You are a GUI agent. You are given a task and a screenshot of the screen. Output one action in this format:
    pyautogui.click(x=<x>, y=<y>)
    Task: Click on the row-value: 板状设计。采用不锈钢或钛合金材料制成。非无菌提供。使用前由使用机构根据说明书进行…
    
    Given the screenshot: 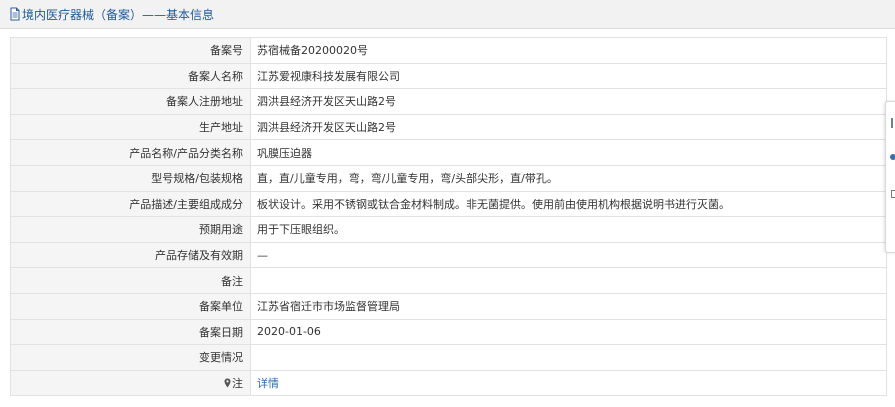 What is the action you would take?
    pyautogui.click(x=568, y=204)
    